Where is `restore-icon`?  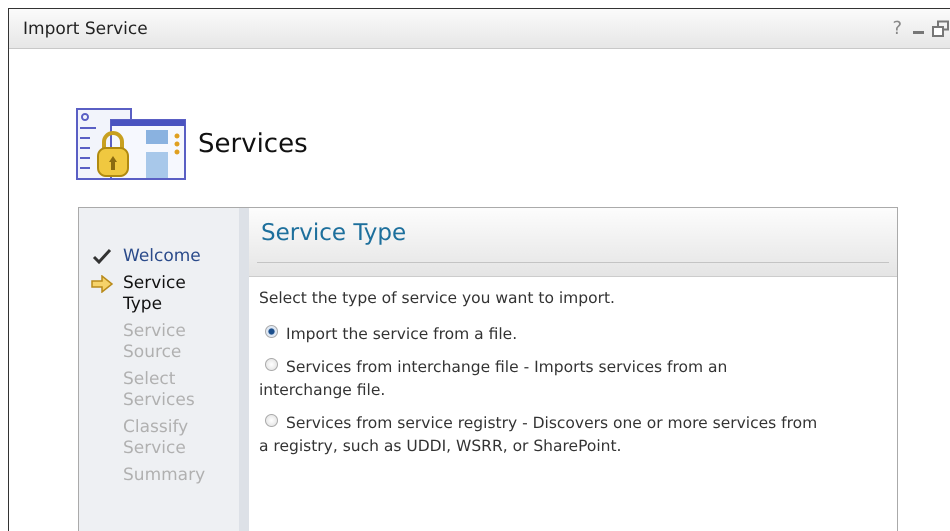 restore-icon is located at coordinates (941, 29).